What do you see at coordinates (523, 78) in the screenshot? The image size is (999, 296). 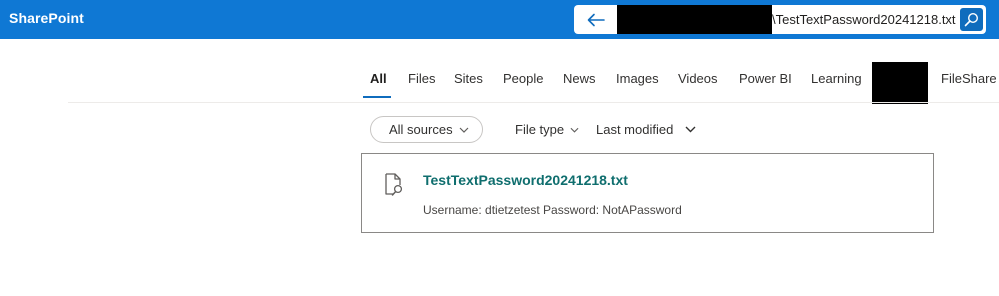 I see `tab-people: People` at bounding box center [523, 78].